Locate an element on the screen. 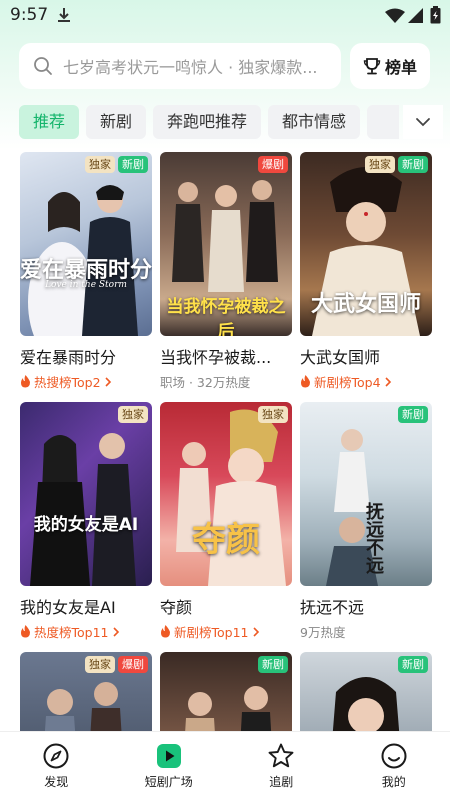  poster-title: 当我怀孕被裁之后 is located at coordinates (226, 316).